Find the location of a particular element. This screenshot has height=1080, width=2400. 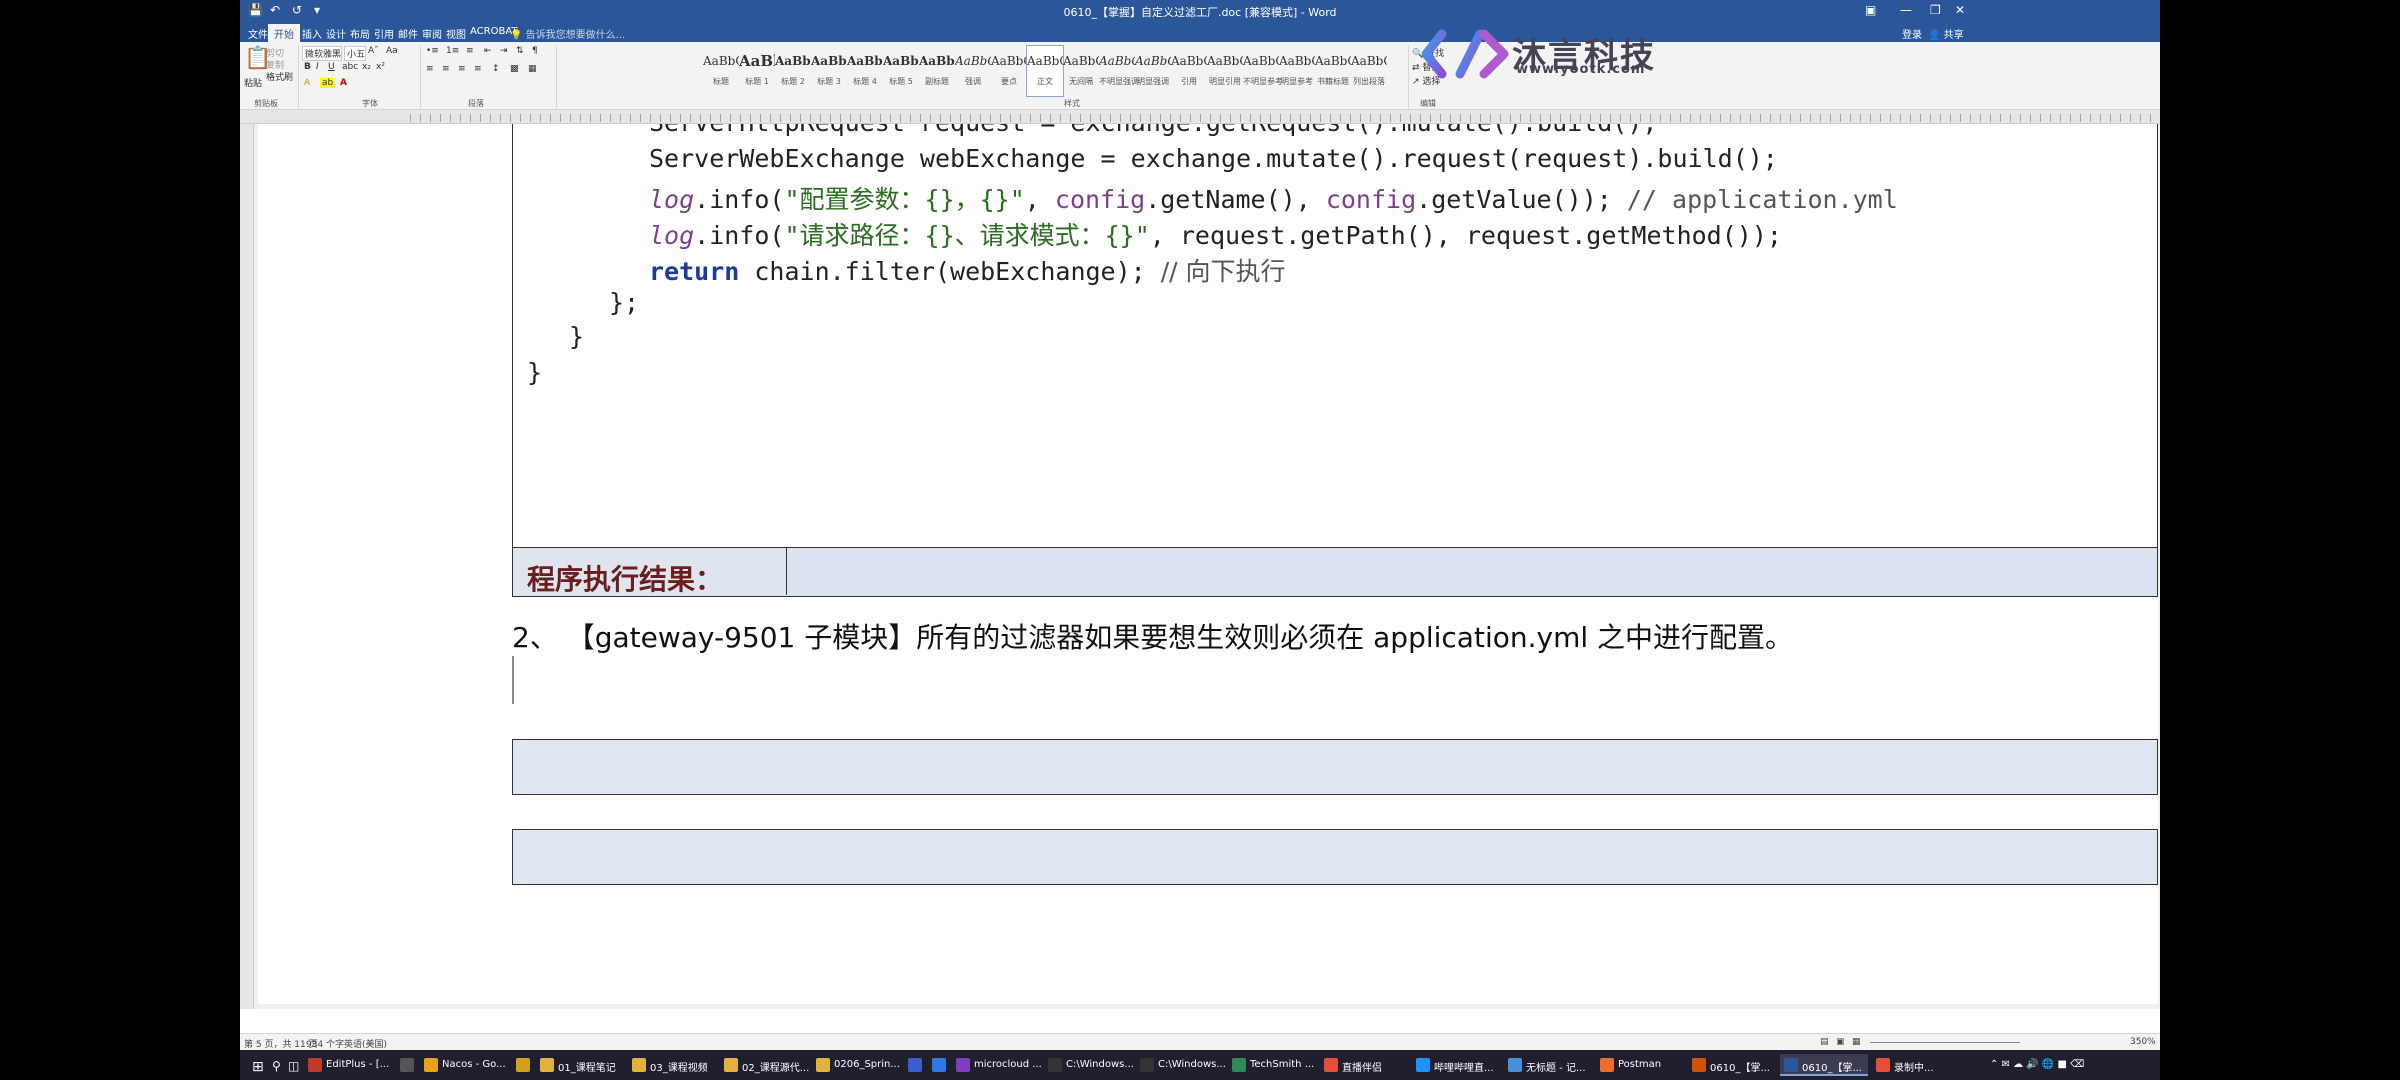

word-count: 934 个字 is located at coordinates (325, 1043).